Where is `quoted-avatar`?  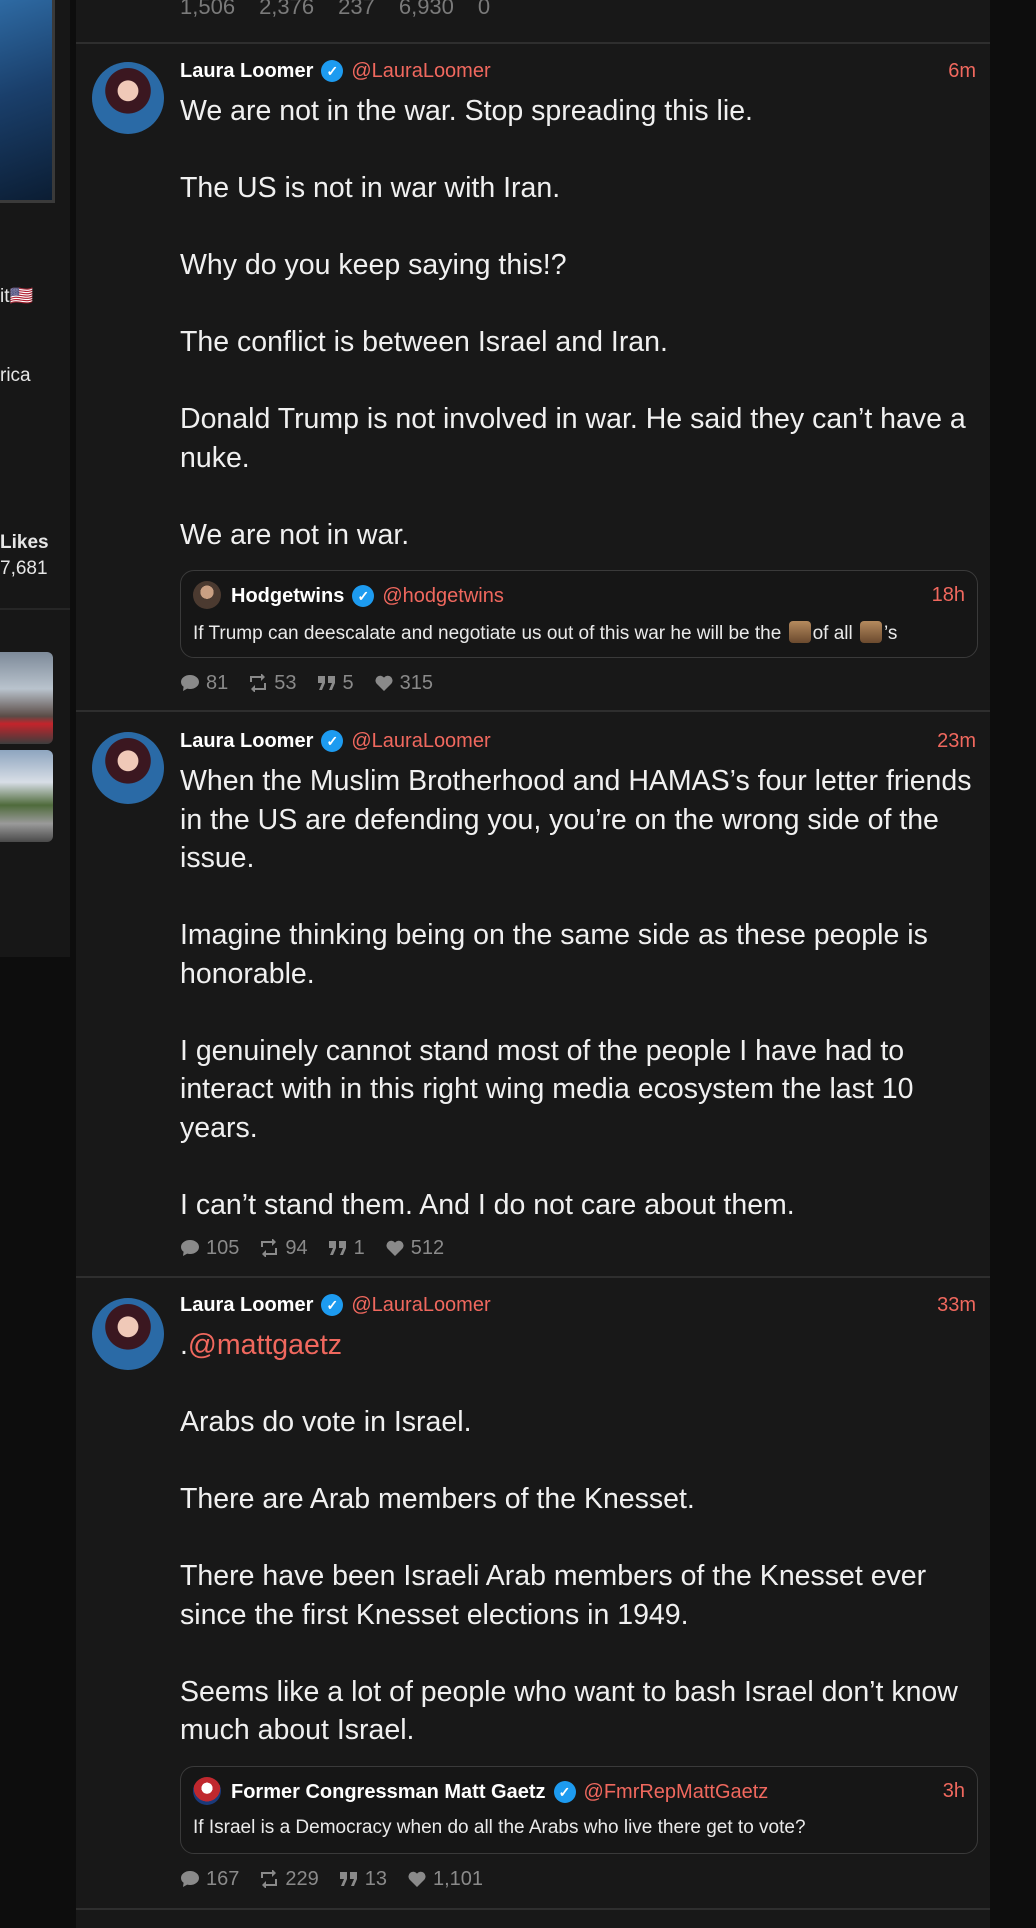
quoted-avatar is located at coordinates (207, 595).